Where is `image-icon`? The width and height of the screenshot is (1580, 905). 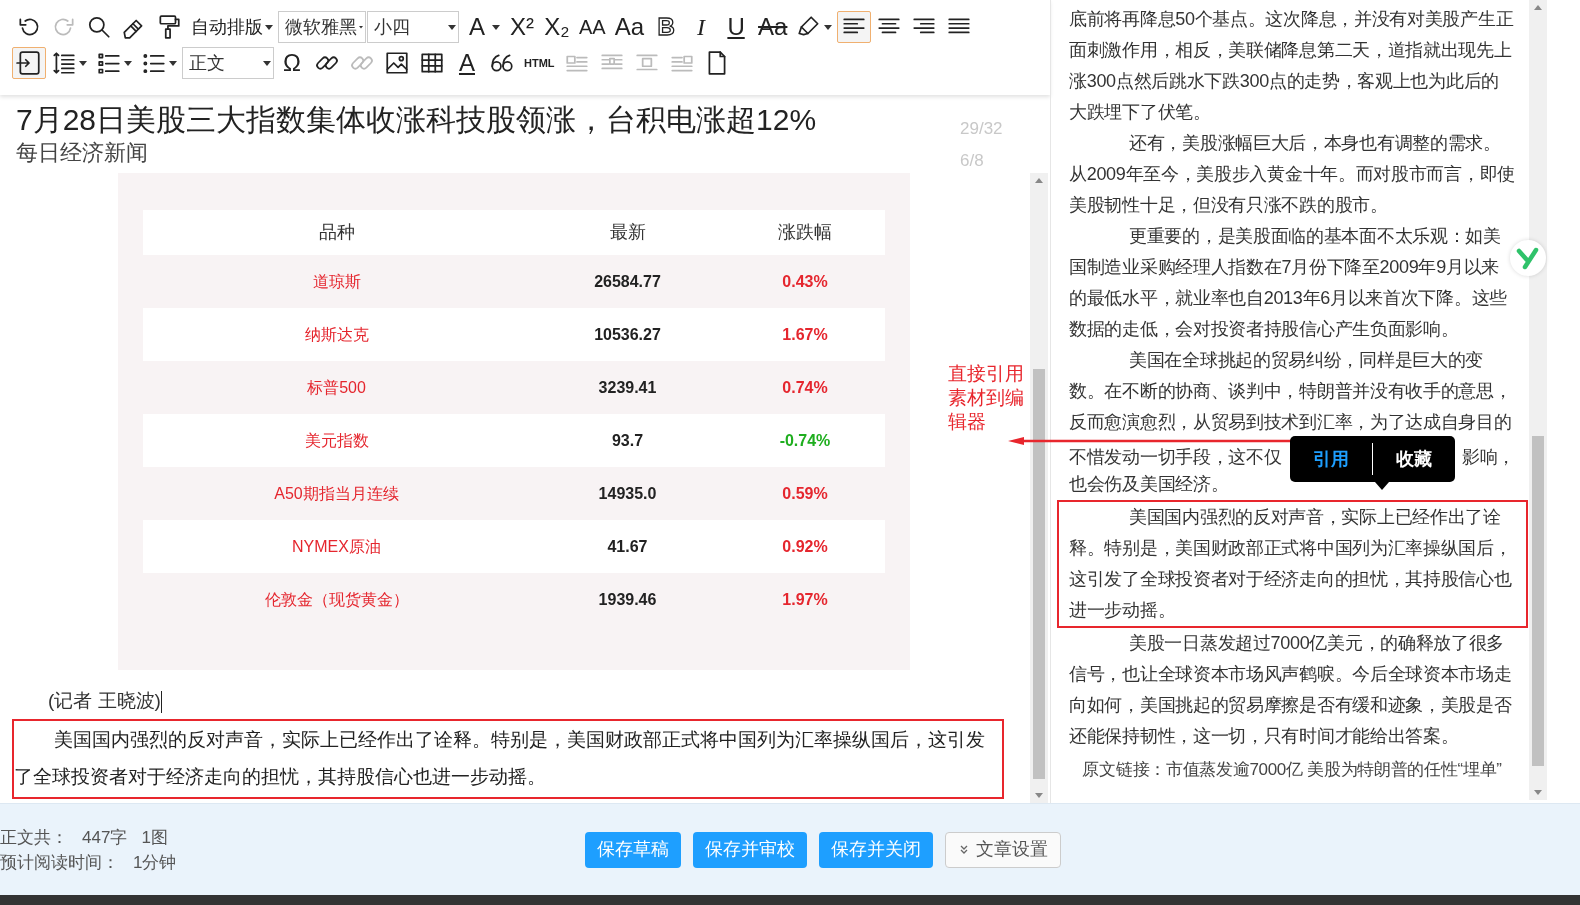
image-icon is located at coordinates (397, 63).